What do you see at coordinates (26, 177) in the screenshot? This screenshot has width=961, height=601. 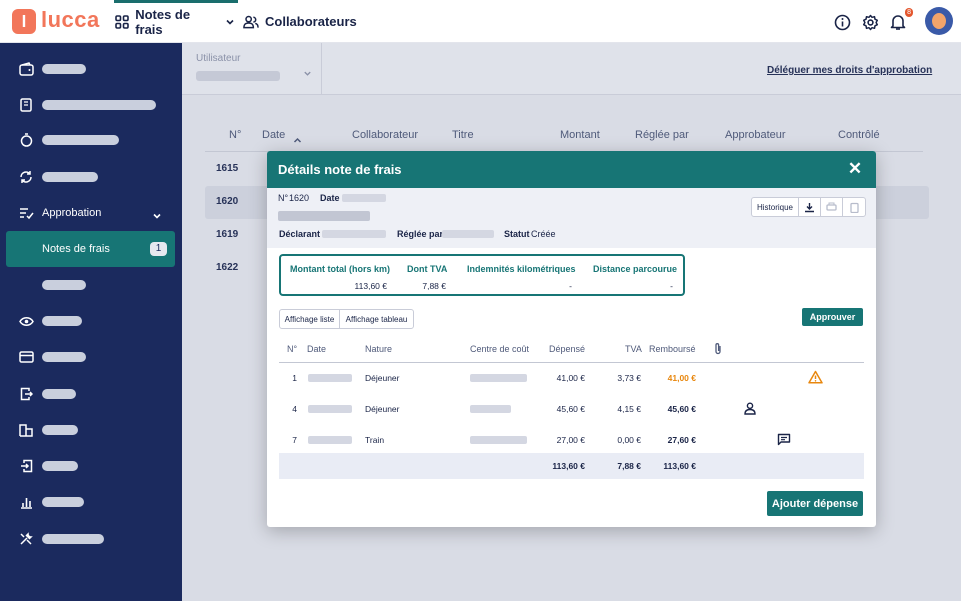 I see `refresh-icon` at bounding box center [26, 177].